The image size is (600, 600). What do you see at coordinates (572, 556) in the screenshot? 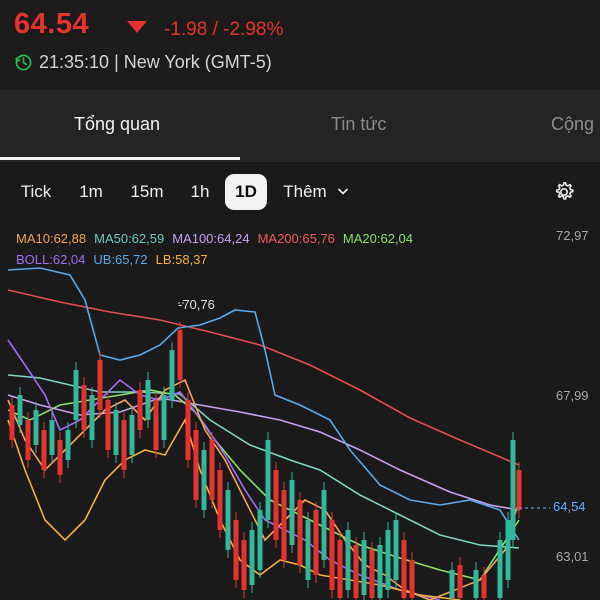
I see `y-tick-label: 63,01` at bounding box center [572, 556].